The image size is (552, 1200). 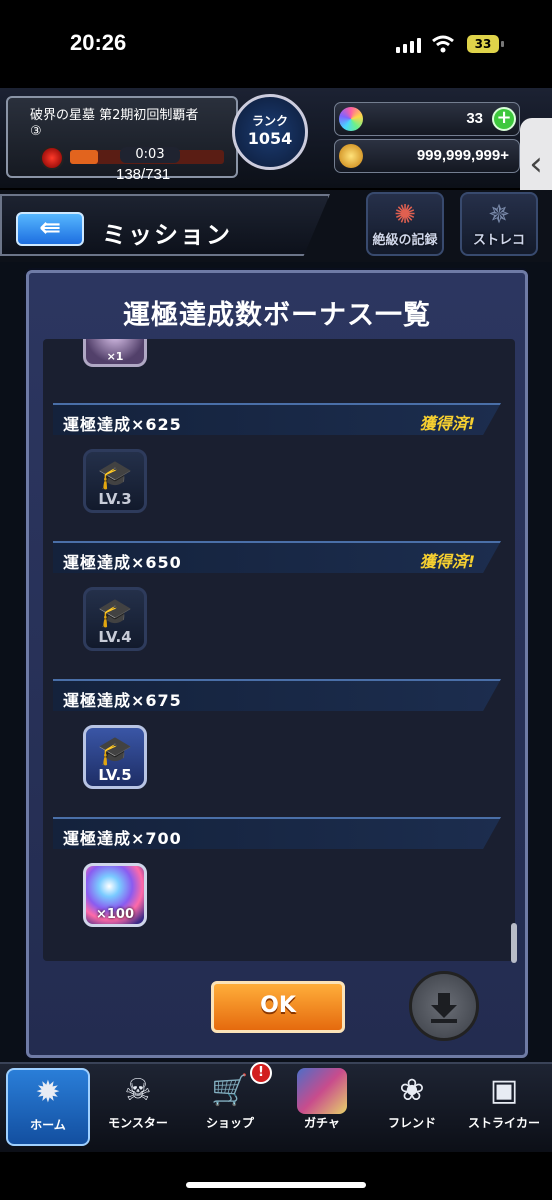 What do you see at coordinates (138, 1090) in the screenshot?
I see `monster-icon: ☠` at bounding box center [138, 1090].